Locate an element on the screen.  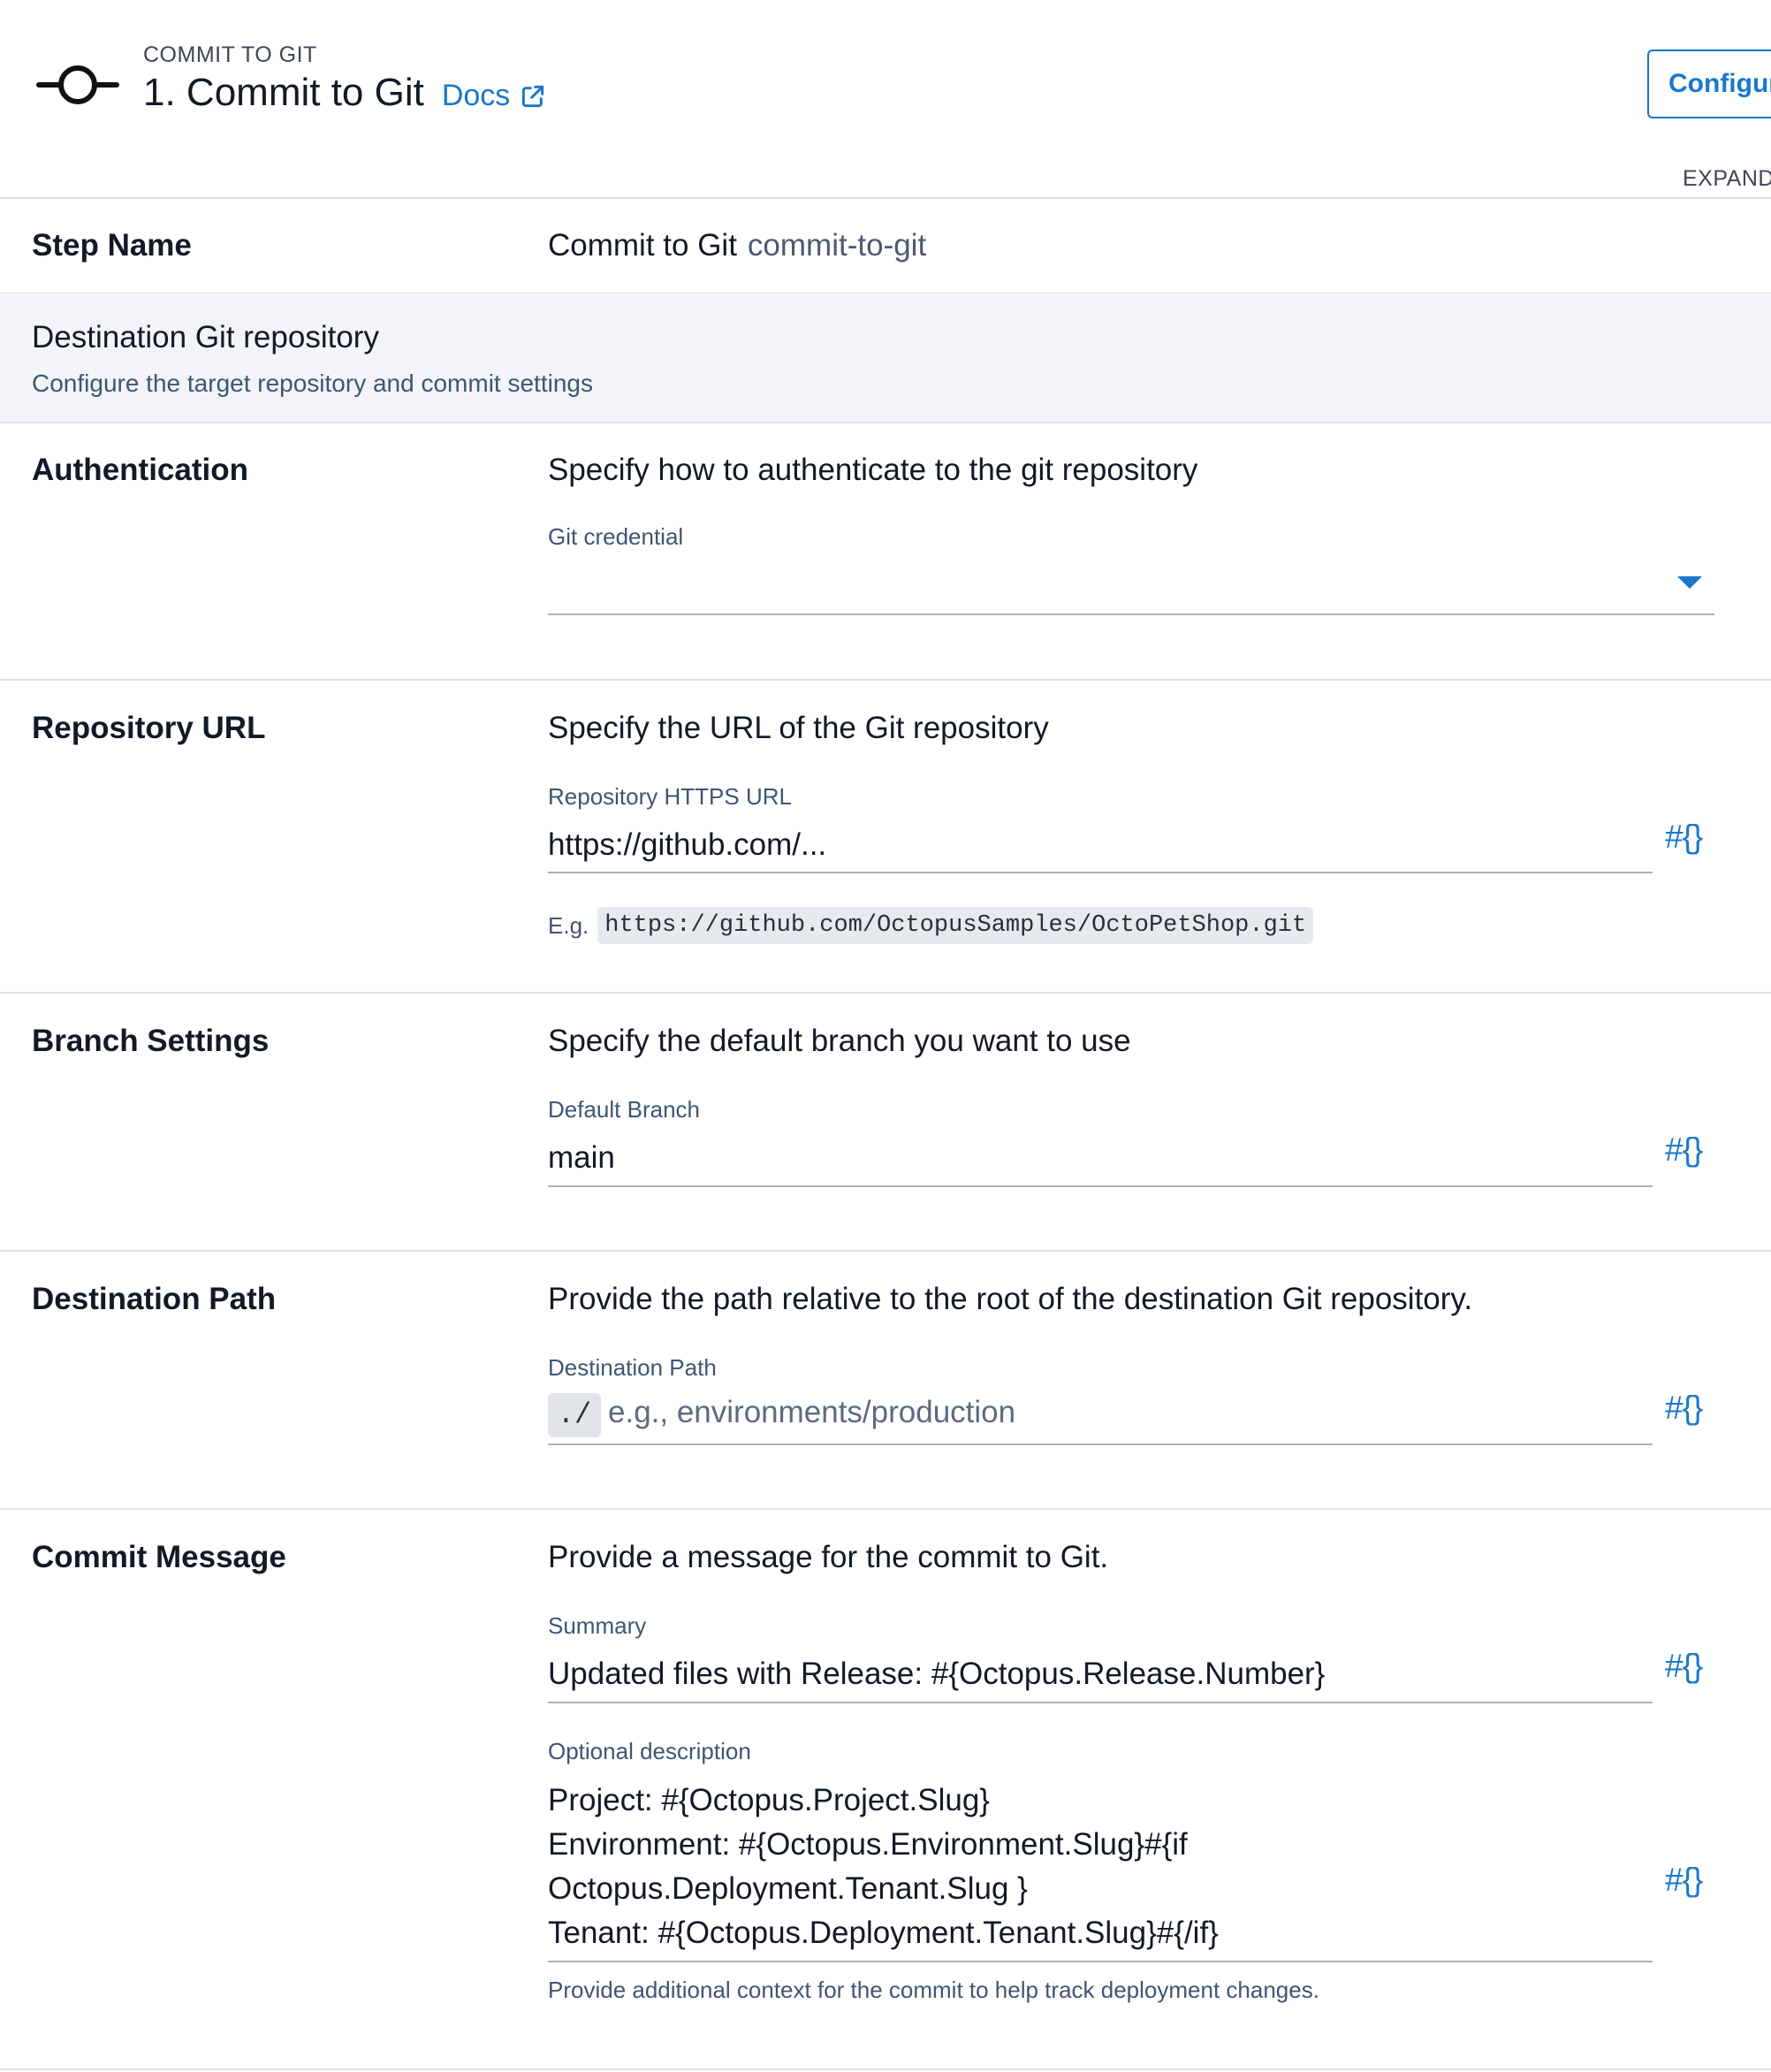
summary-label: Summary is located at coordinates (597, 1625).